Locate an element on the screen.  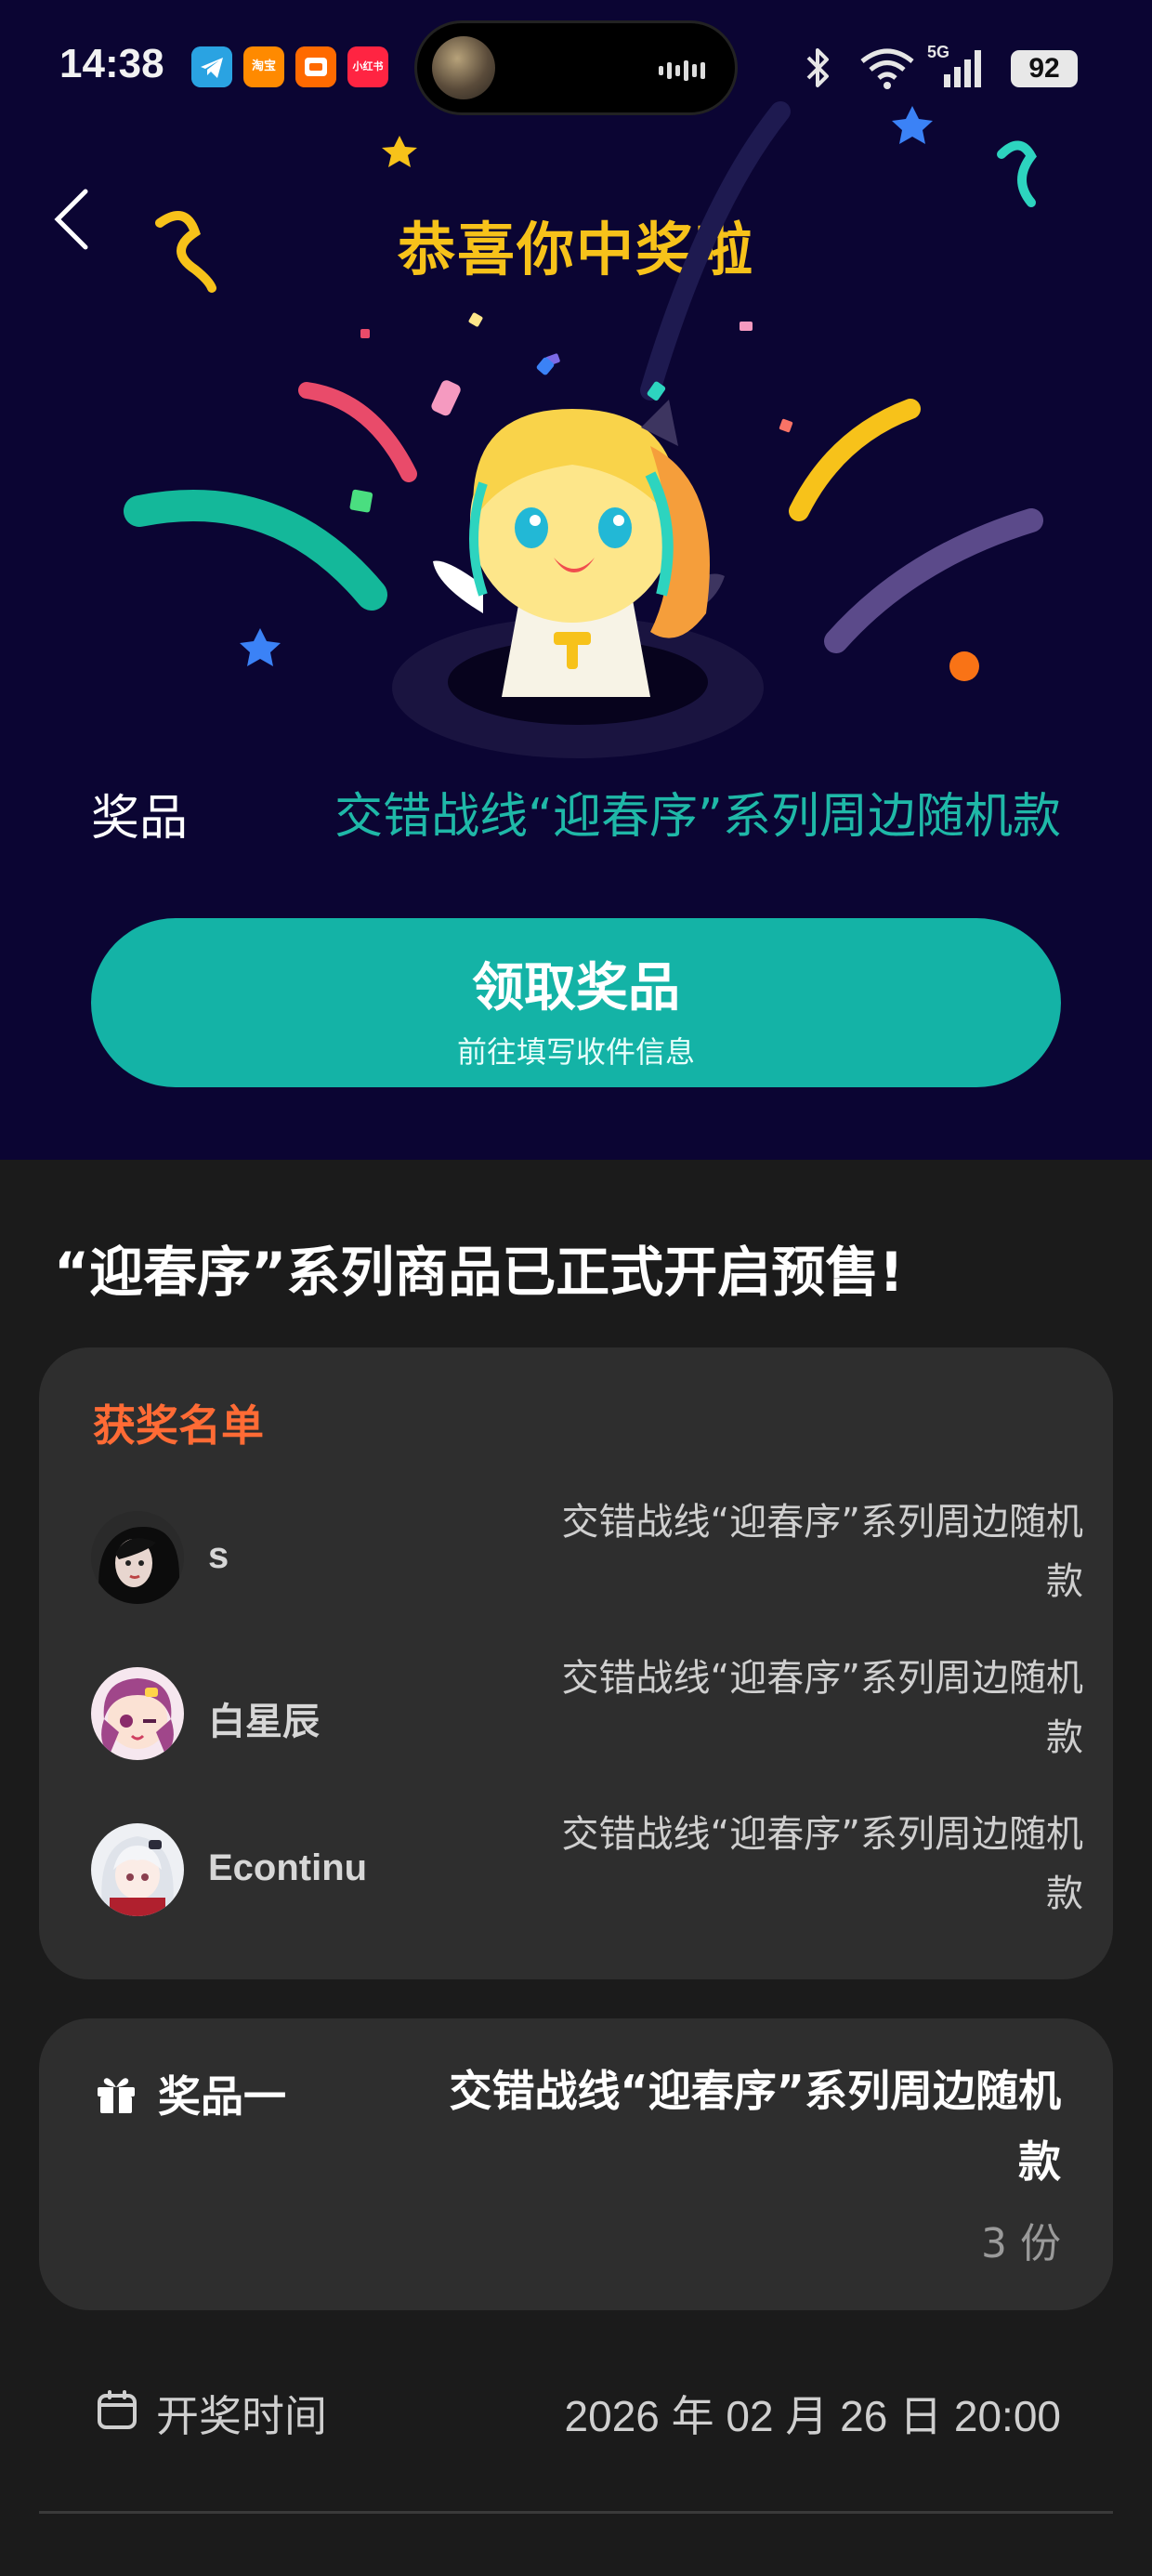
prize-label: 奖品 is located at coordinates (140, 819).